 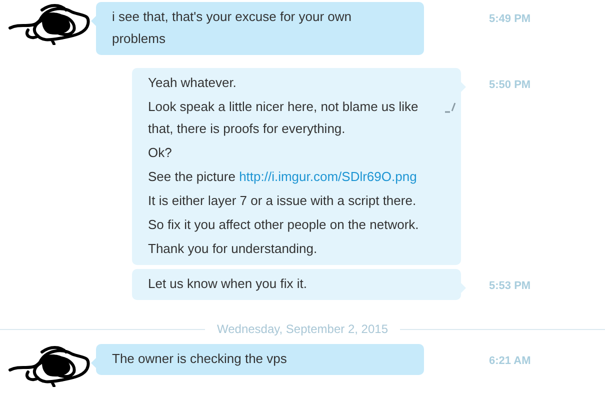 I want to click on message-text: The owner is checking the vps, so click(x=200, y=359).